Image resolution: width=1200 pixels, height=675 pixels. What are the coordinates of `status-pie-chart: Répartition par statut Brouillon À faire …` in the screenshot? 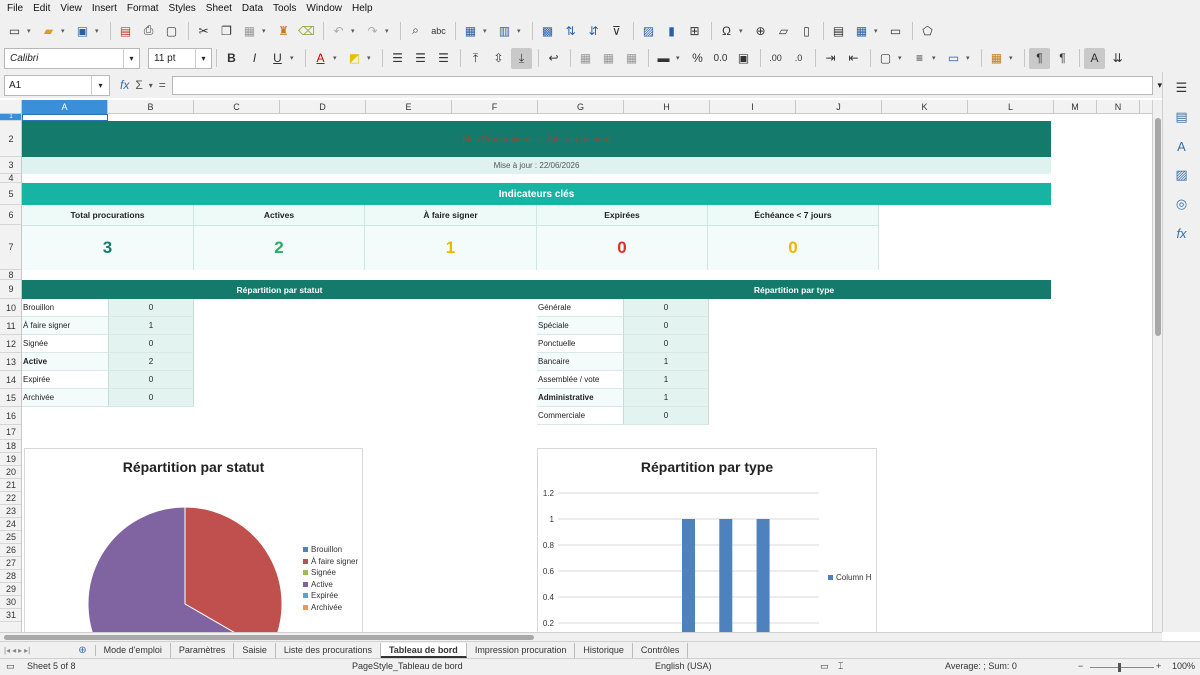 It's located at (193, 540).